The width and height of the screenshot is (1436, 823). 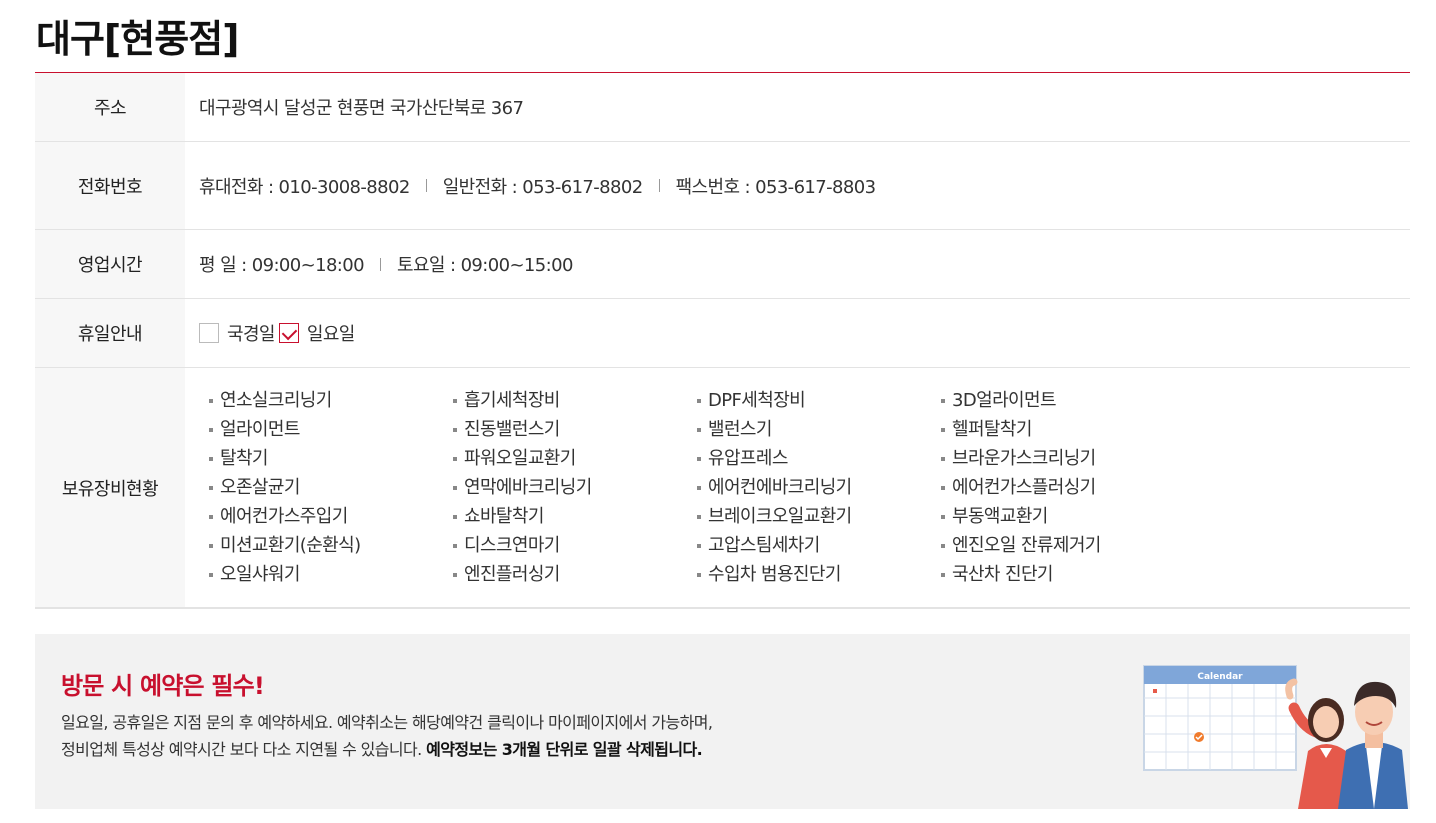 I want to click on equipment-item-label: 국산차 진단기, so click(x=1002, y=574).